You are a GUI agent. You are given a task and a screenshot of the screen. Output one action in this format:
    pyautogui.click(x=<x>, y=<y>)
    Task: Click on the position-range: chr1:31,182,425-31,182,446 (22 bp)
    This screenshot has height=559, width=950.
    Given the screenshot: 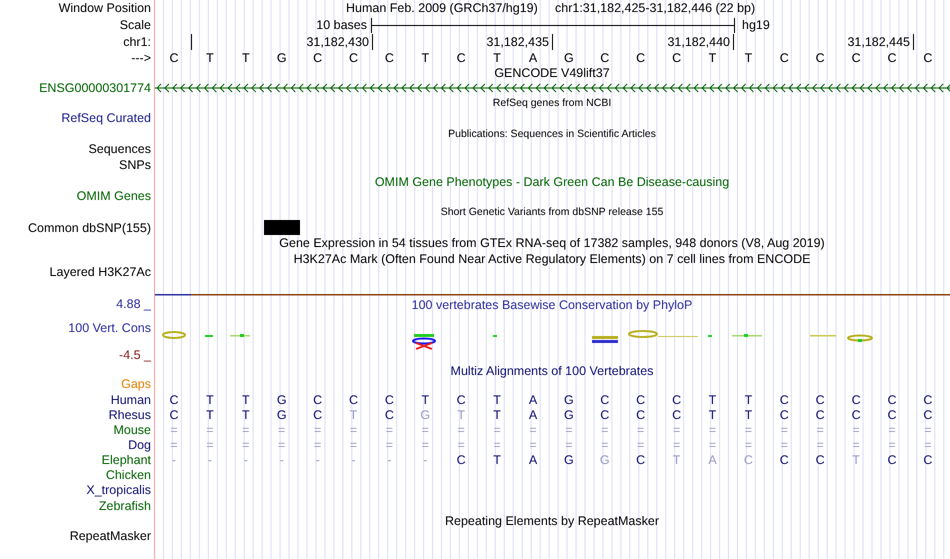 What is the action you would take?
    pyautogui.click(x=655, y=8)
    